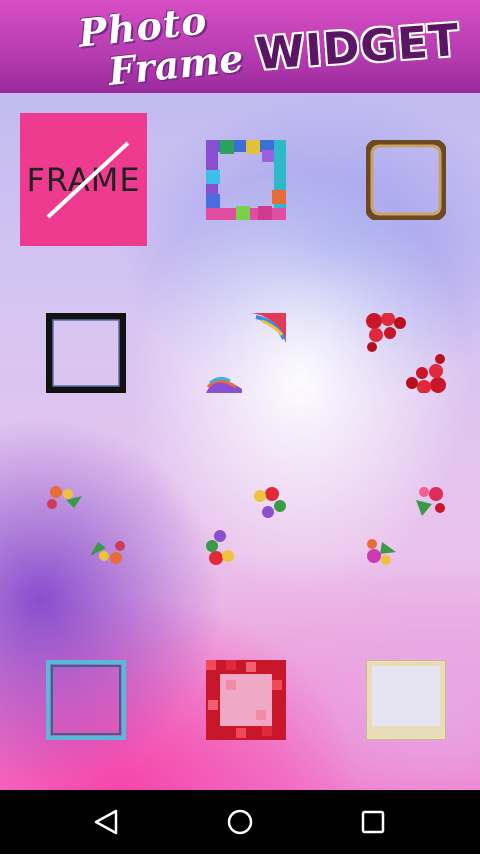  I want to click on frame-option-red-pixels, so click(246, 700).